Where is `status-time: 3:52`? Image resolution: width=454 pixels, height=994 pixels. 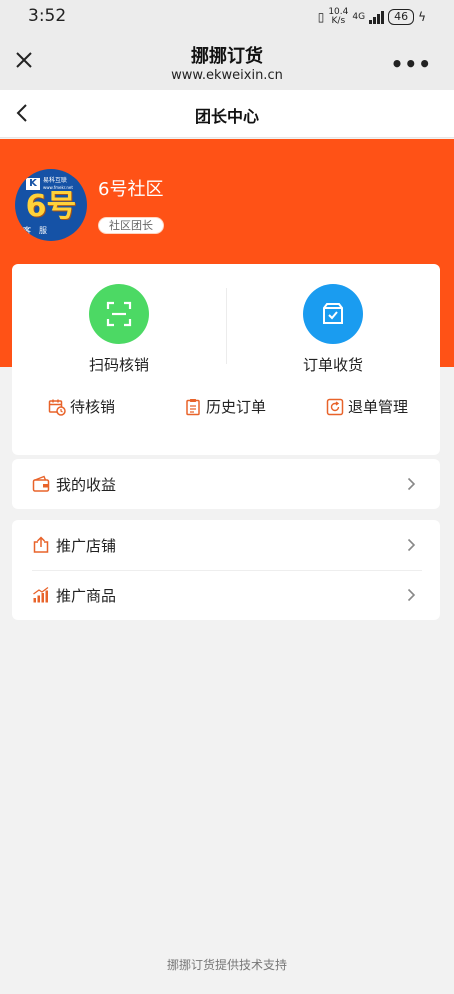 status-time: 3:52 is located at coordinates (47, 16).